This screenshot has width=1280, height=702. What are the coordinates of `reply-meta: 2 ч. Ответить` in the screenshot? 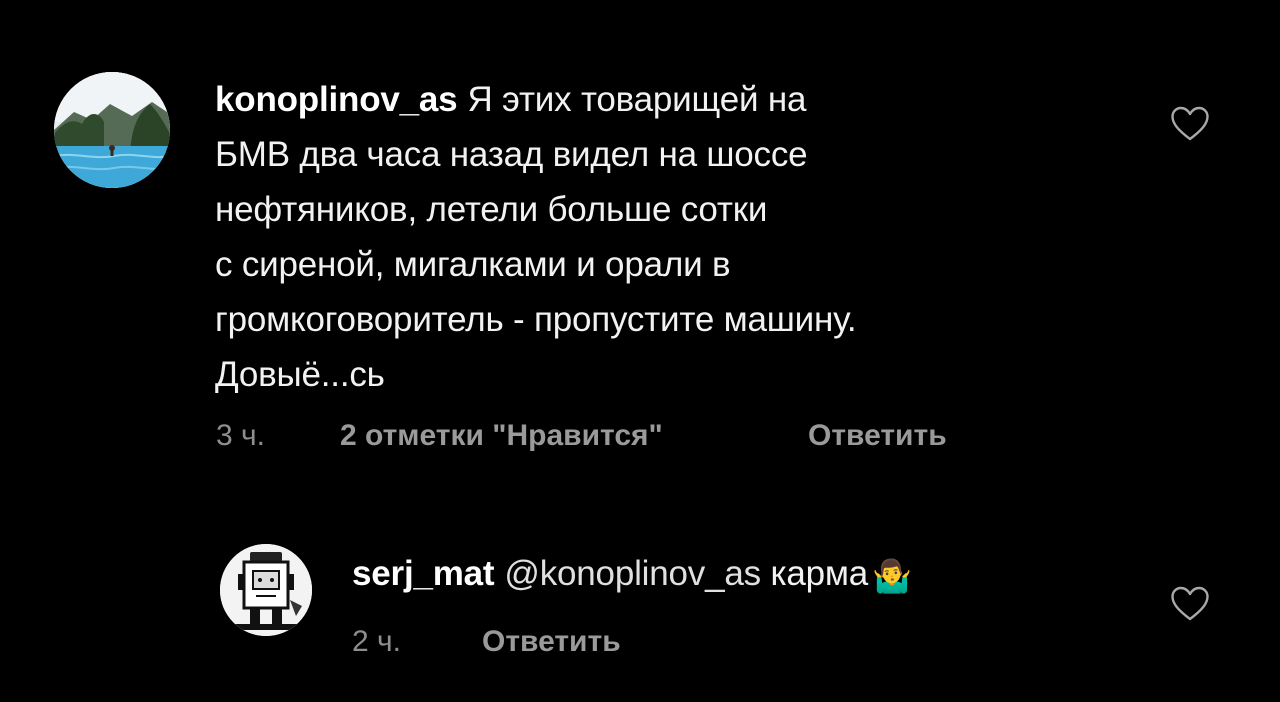 It's located at (486, 642).